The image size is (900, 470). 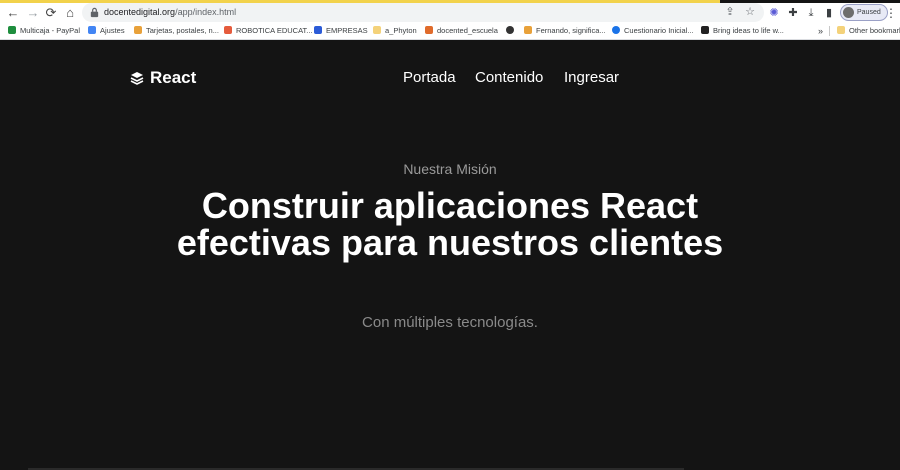 I want to click on layers-icon, so click(x=137, y=78).